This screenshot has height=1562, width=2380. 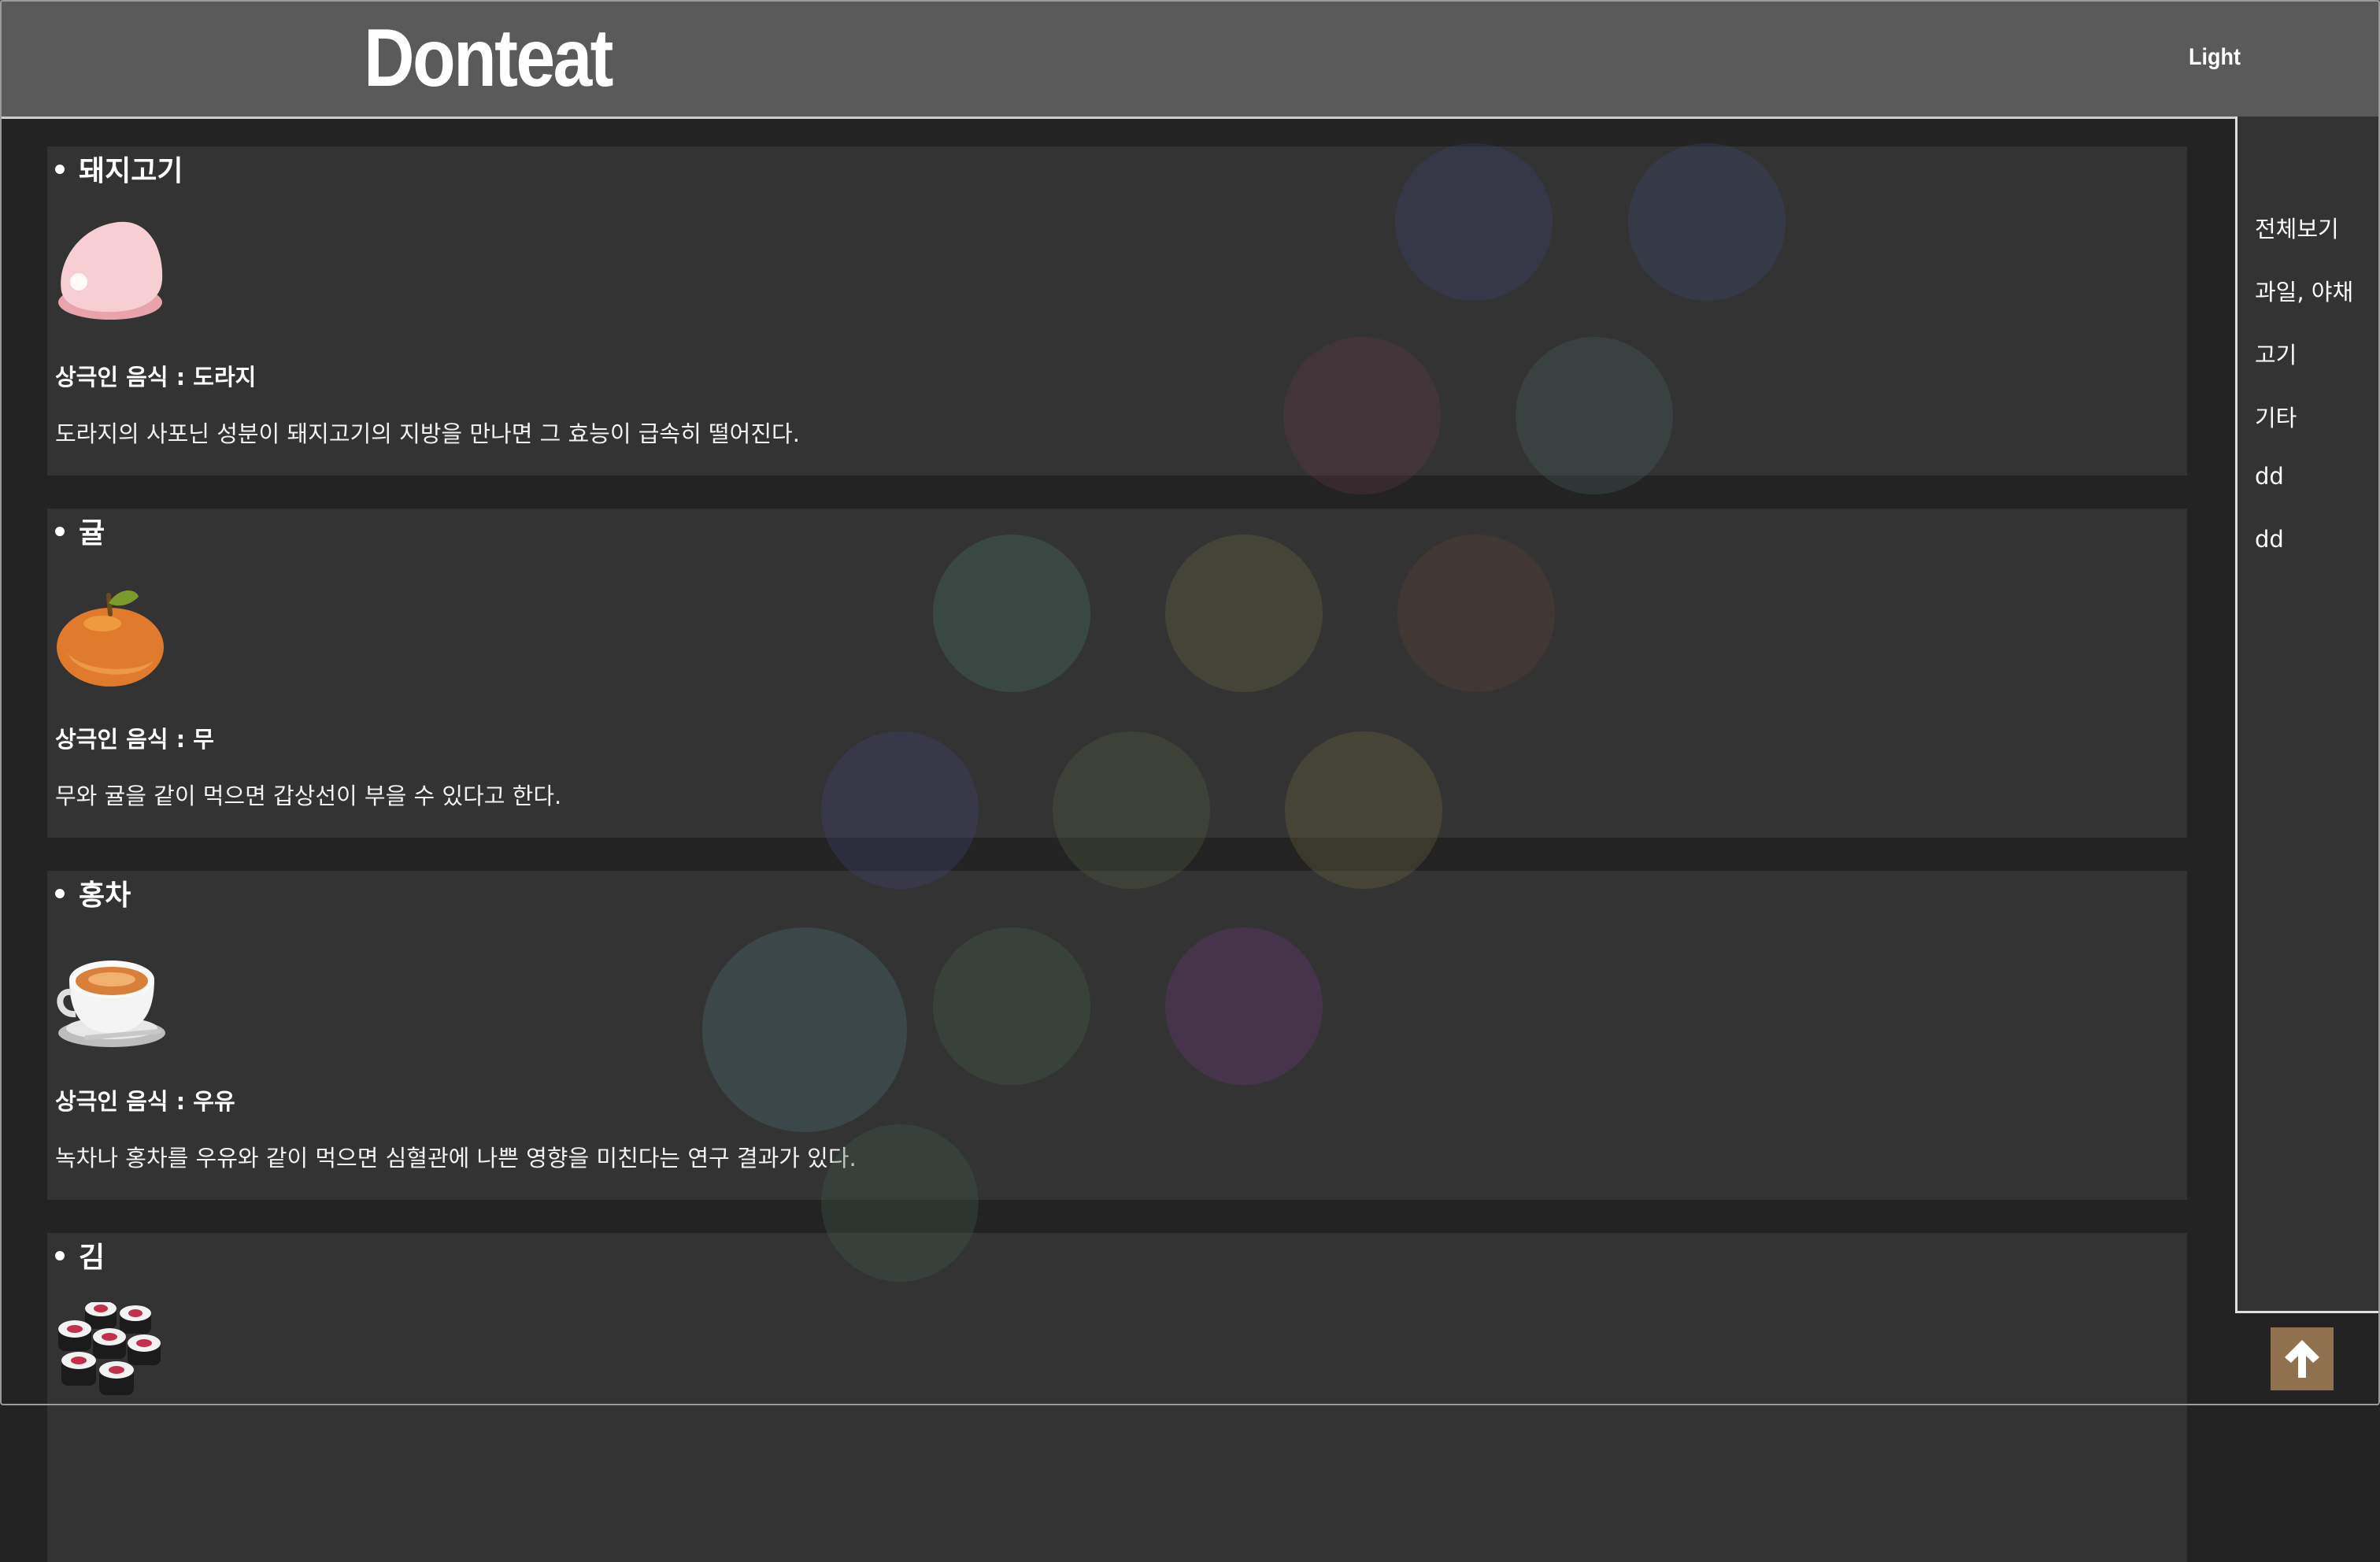 What do you see at coordinates (2276, 417) in the screenshot?
I see `sidebar-item-etc: 기타` at bounding box center [2276, 417].